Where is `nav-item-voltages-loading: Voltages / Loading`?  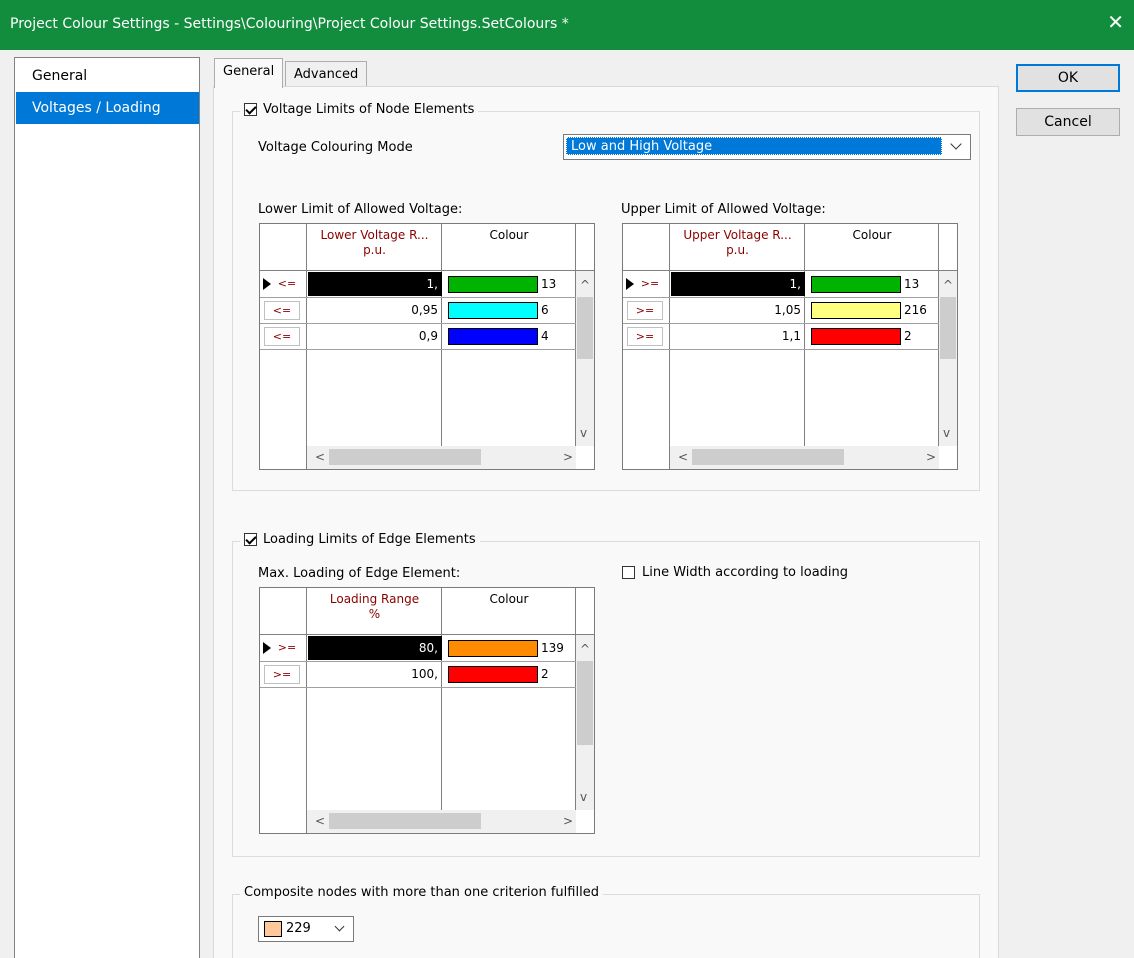 nav-item-voltages-loading: Voltages / Loading is located at coordinates (107, 108).